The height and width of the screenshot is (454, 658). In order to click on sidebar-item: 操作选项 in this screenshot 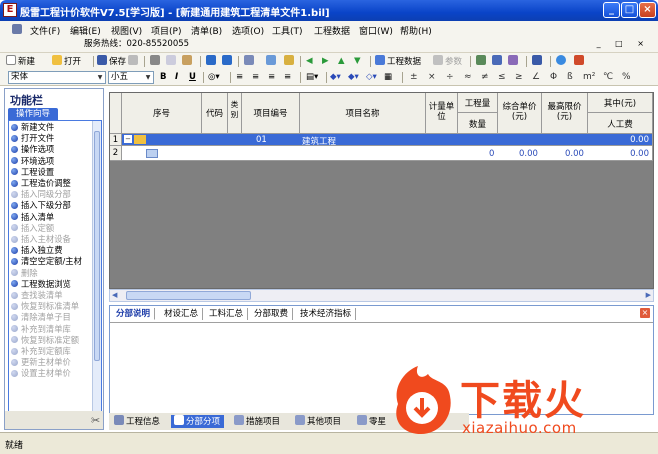, I will do `click(32, 149)`.